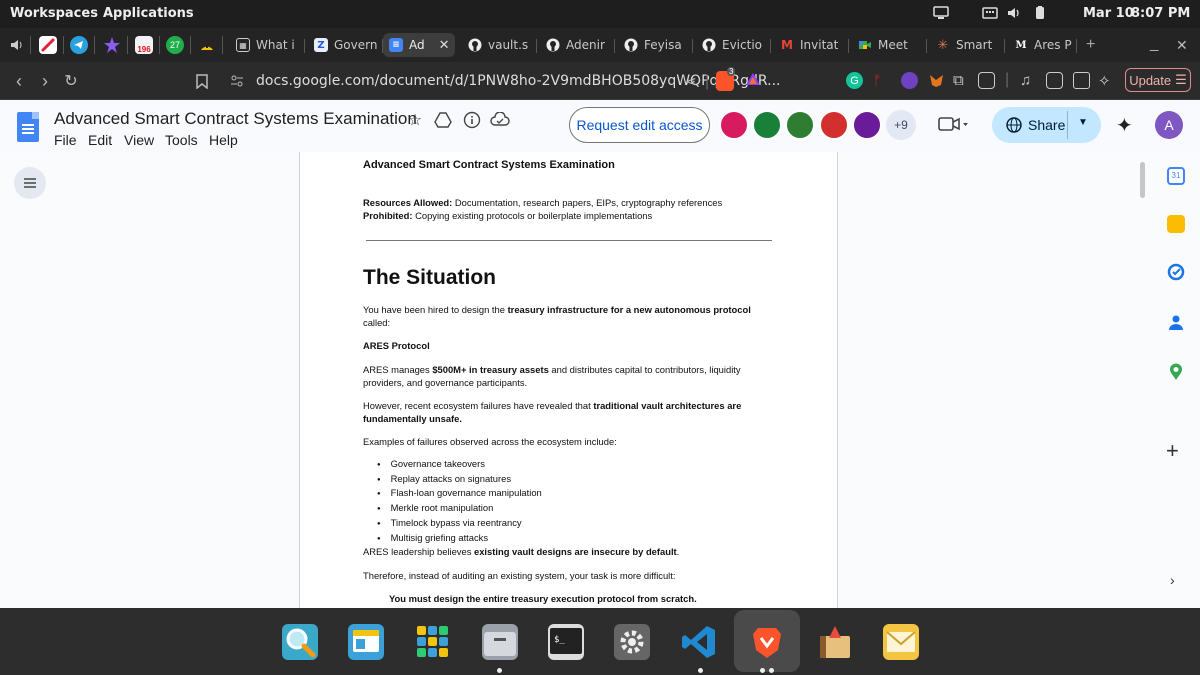 The image size is (1200, 675). I want to click on collaborator-avatar-crown, so click(867, 125).